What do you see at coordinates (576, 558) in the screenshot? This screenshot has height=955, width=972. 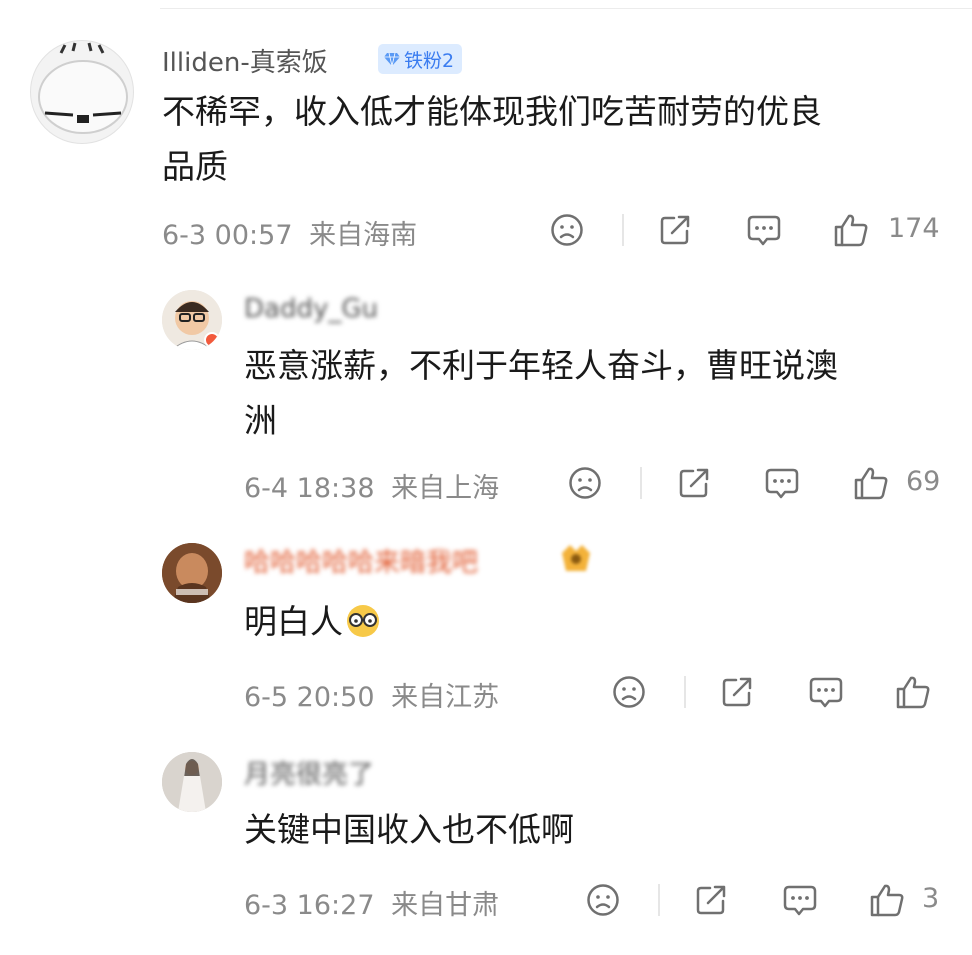 I see `fan-emblem-icon` at bounding box center [576, 558].